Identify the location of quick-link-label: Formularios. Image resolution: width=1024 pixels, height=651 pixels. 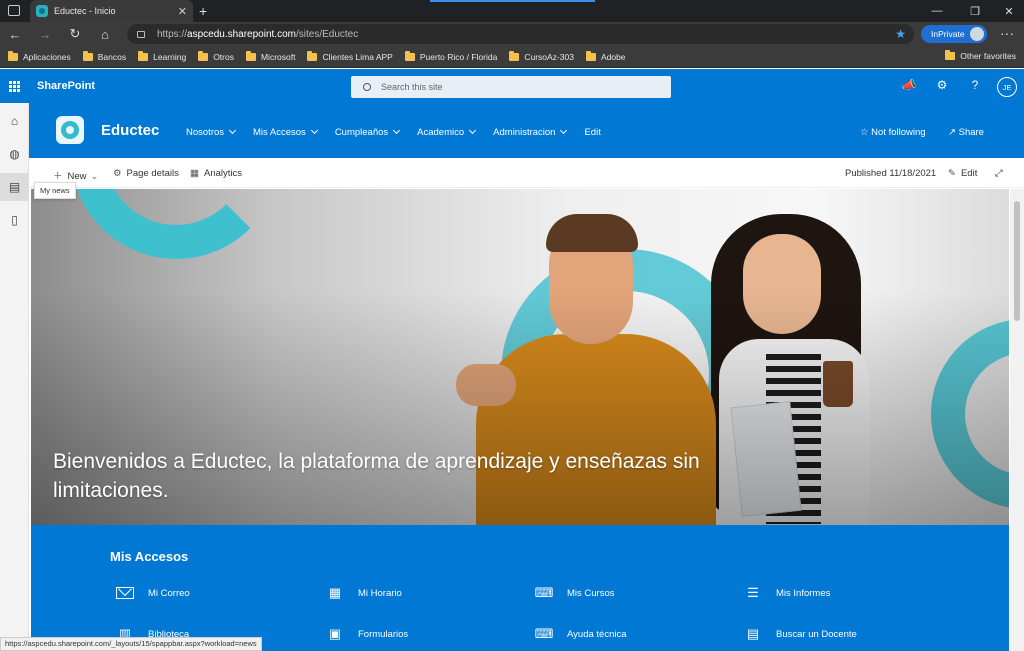
(383, 634).